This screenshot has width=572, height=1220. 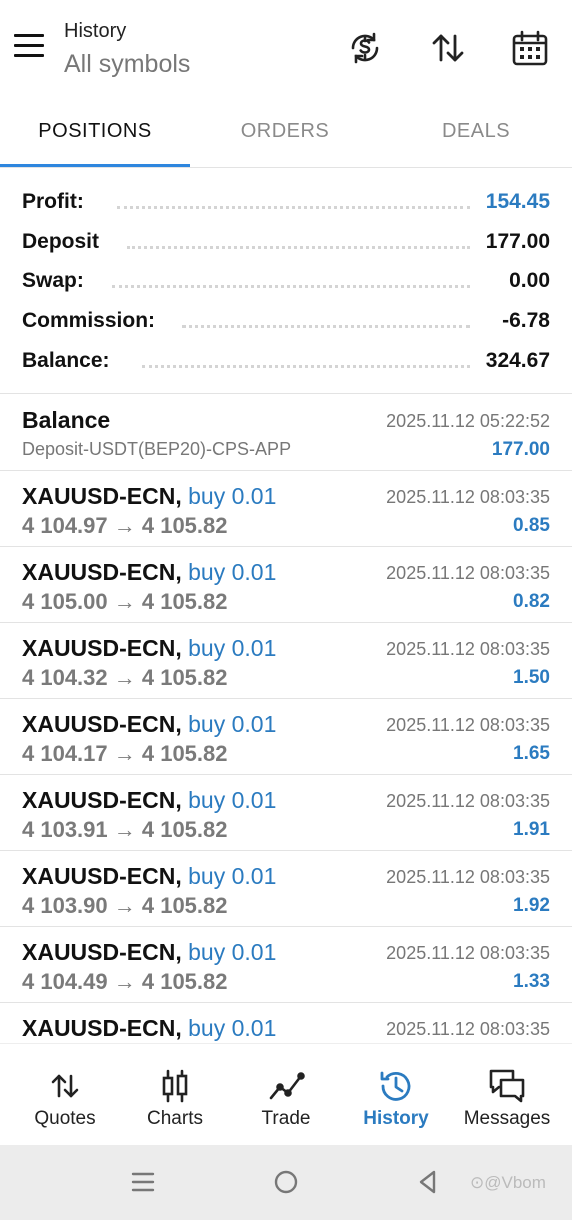 What do you see at coordinates (66, 420) in the screenshot?
I see `entry-title: Balance` at bounding box center [66, 420].